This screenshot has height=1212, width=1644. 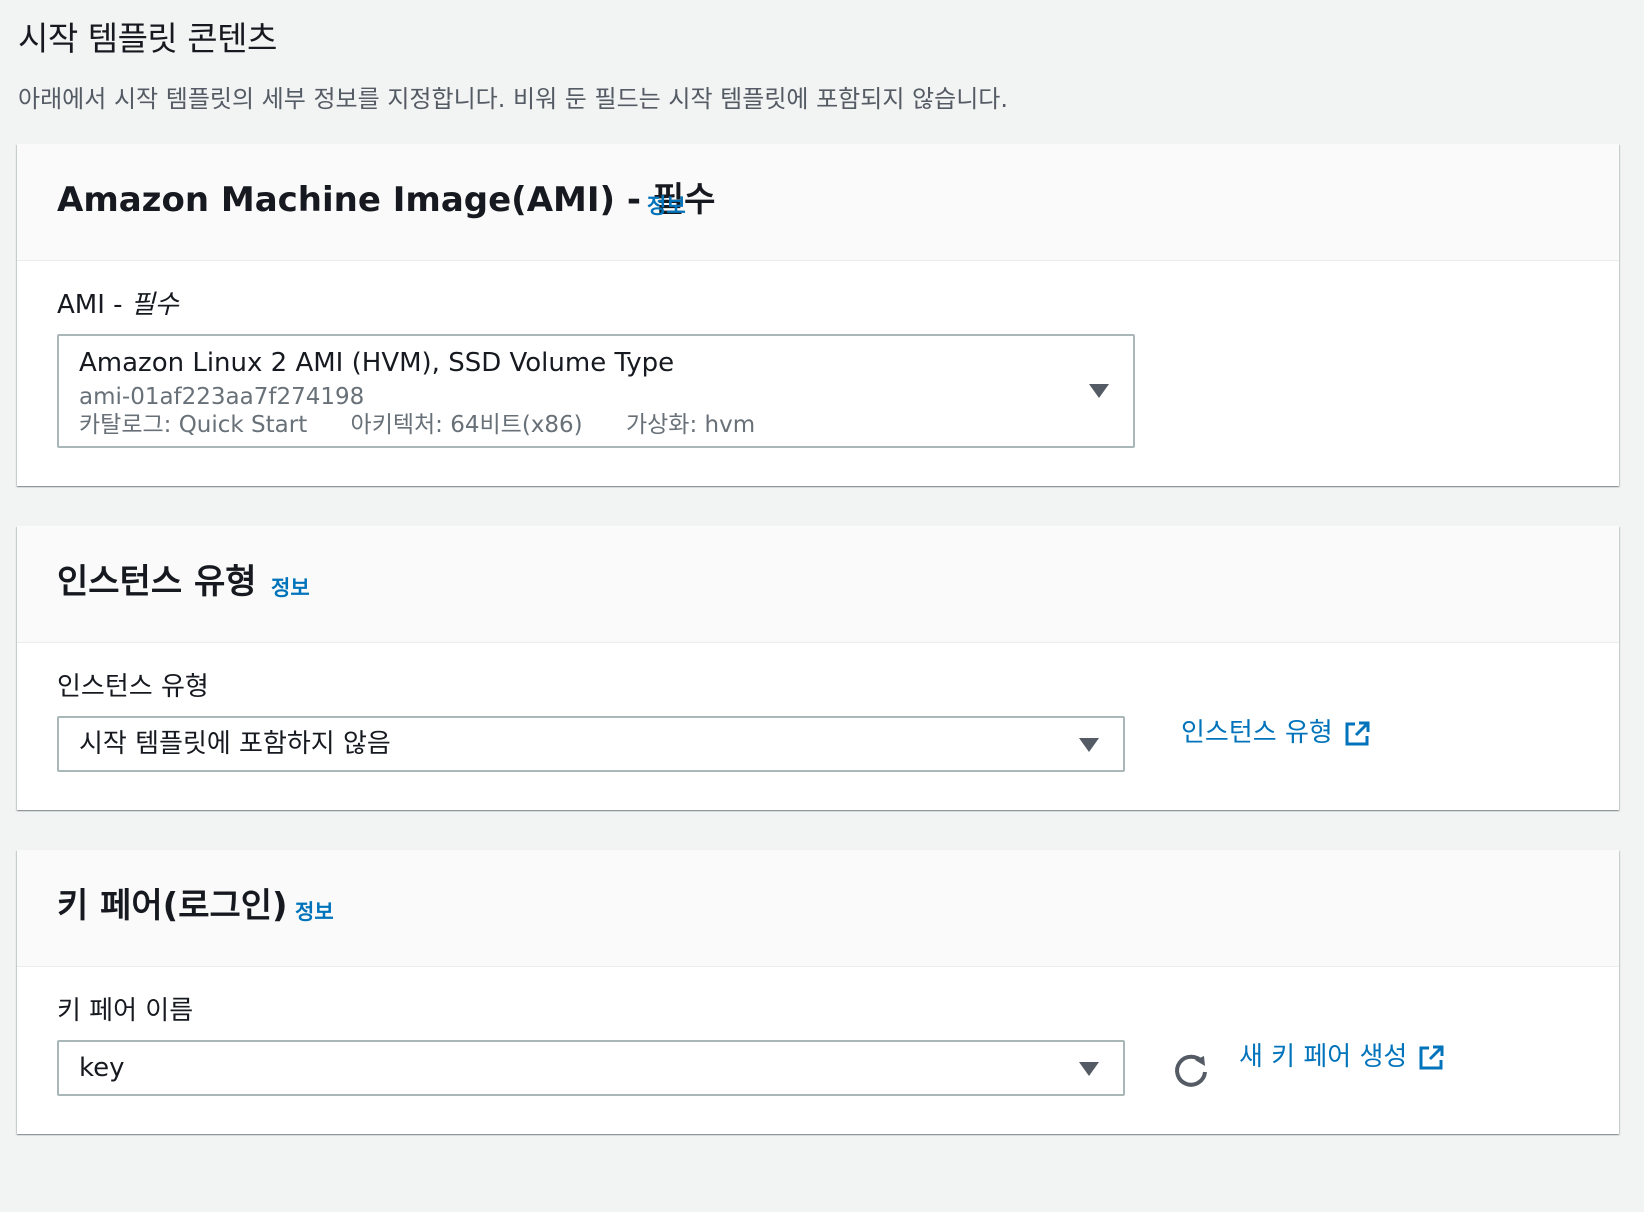 I want to click on refresh-icon, so click(x=1191, y=1070).